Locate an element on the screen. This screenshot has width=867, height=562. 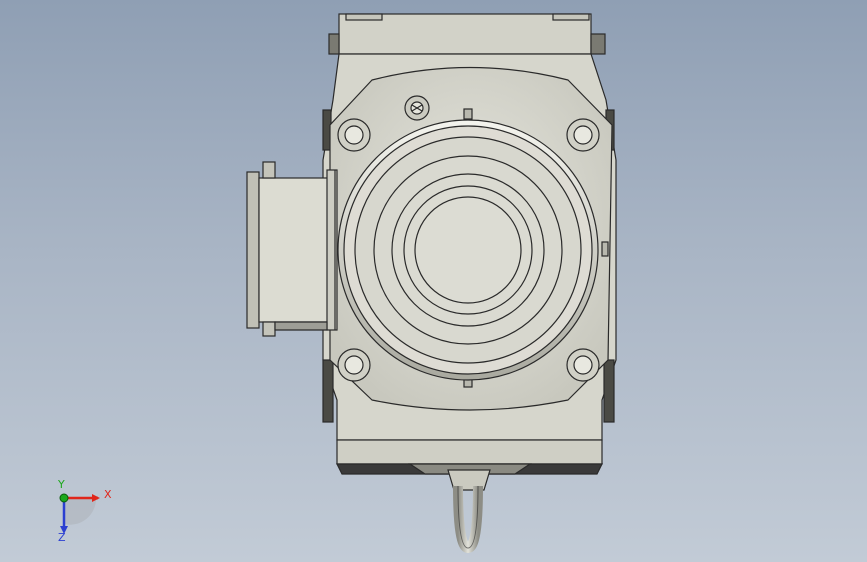
top-pin is located at coordinates (468, 114).